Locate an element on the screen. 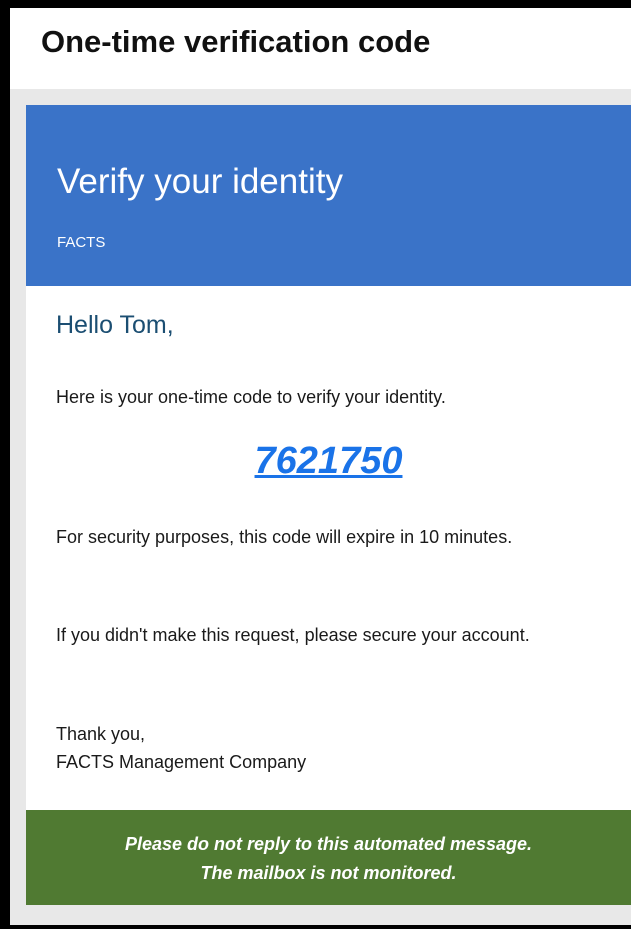 The width and height of the screenshot is (631, 929). banner-title: Verify your identity is located at coordinates (200, 181).